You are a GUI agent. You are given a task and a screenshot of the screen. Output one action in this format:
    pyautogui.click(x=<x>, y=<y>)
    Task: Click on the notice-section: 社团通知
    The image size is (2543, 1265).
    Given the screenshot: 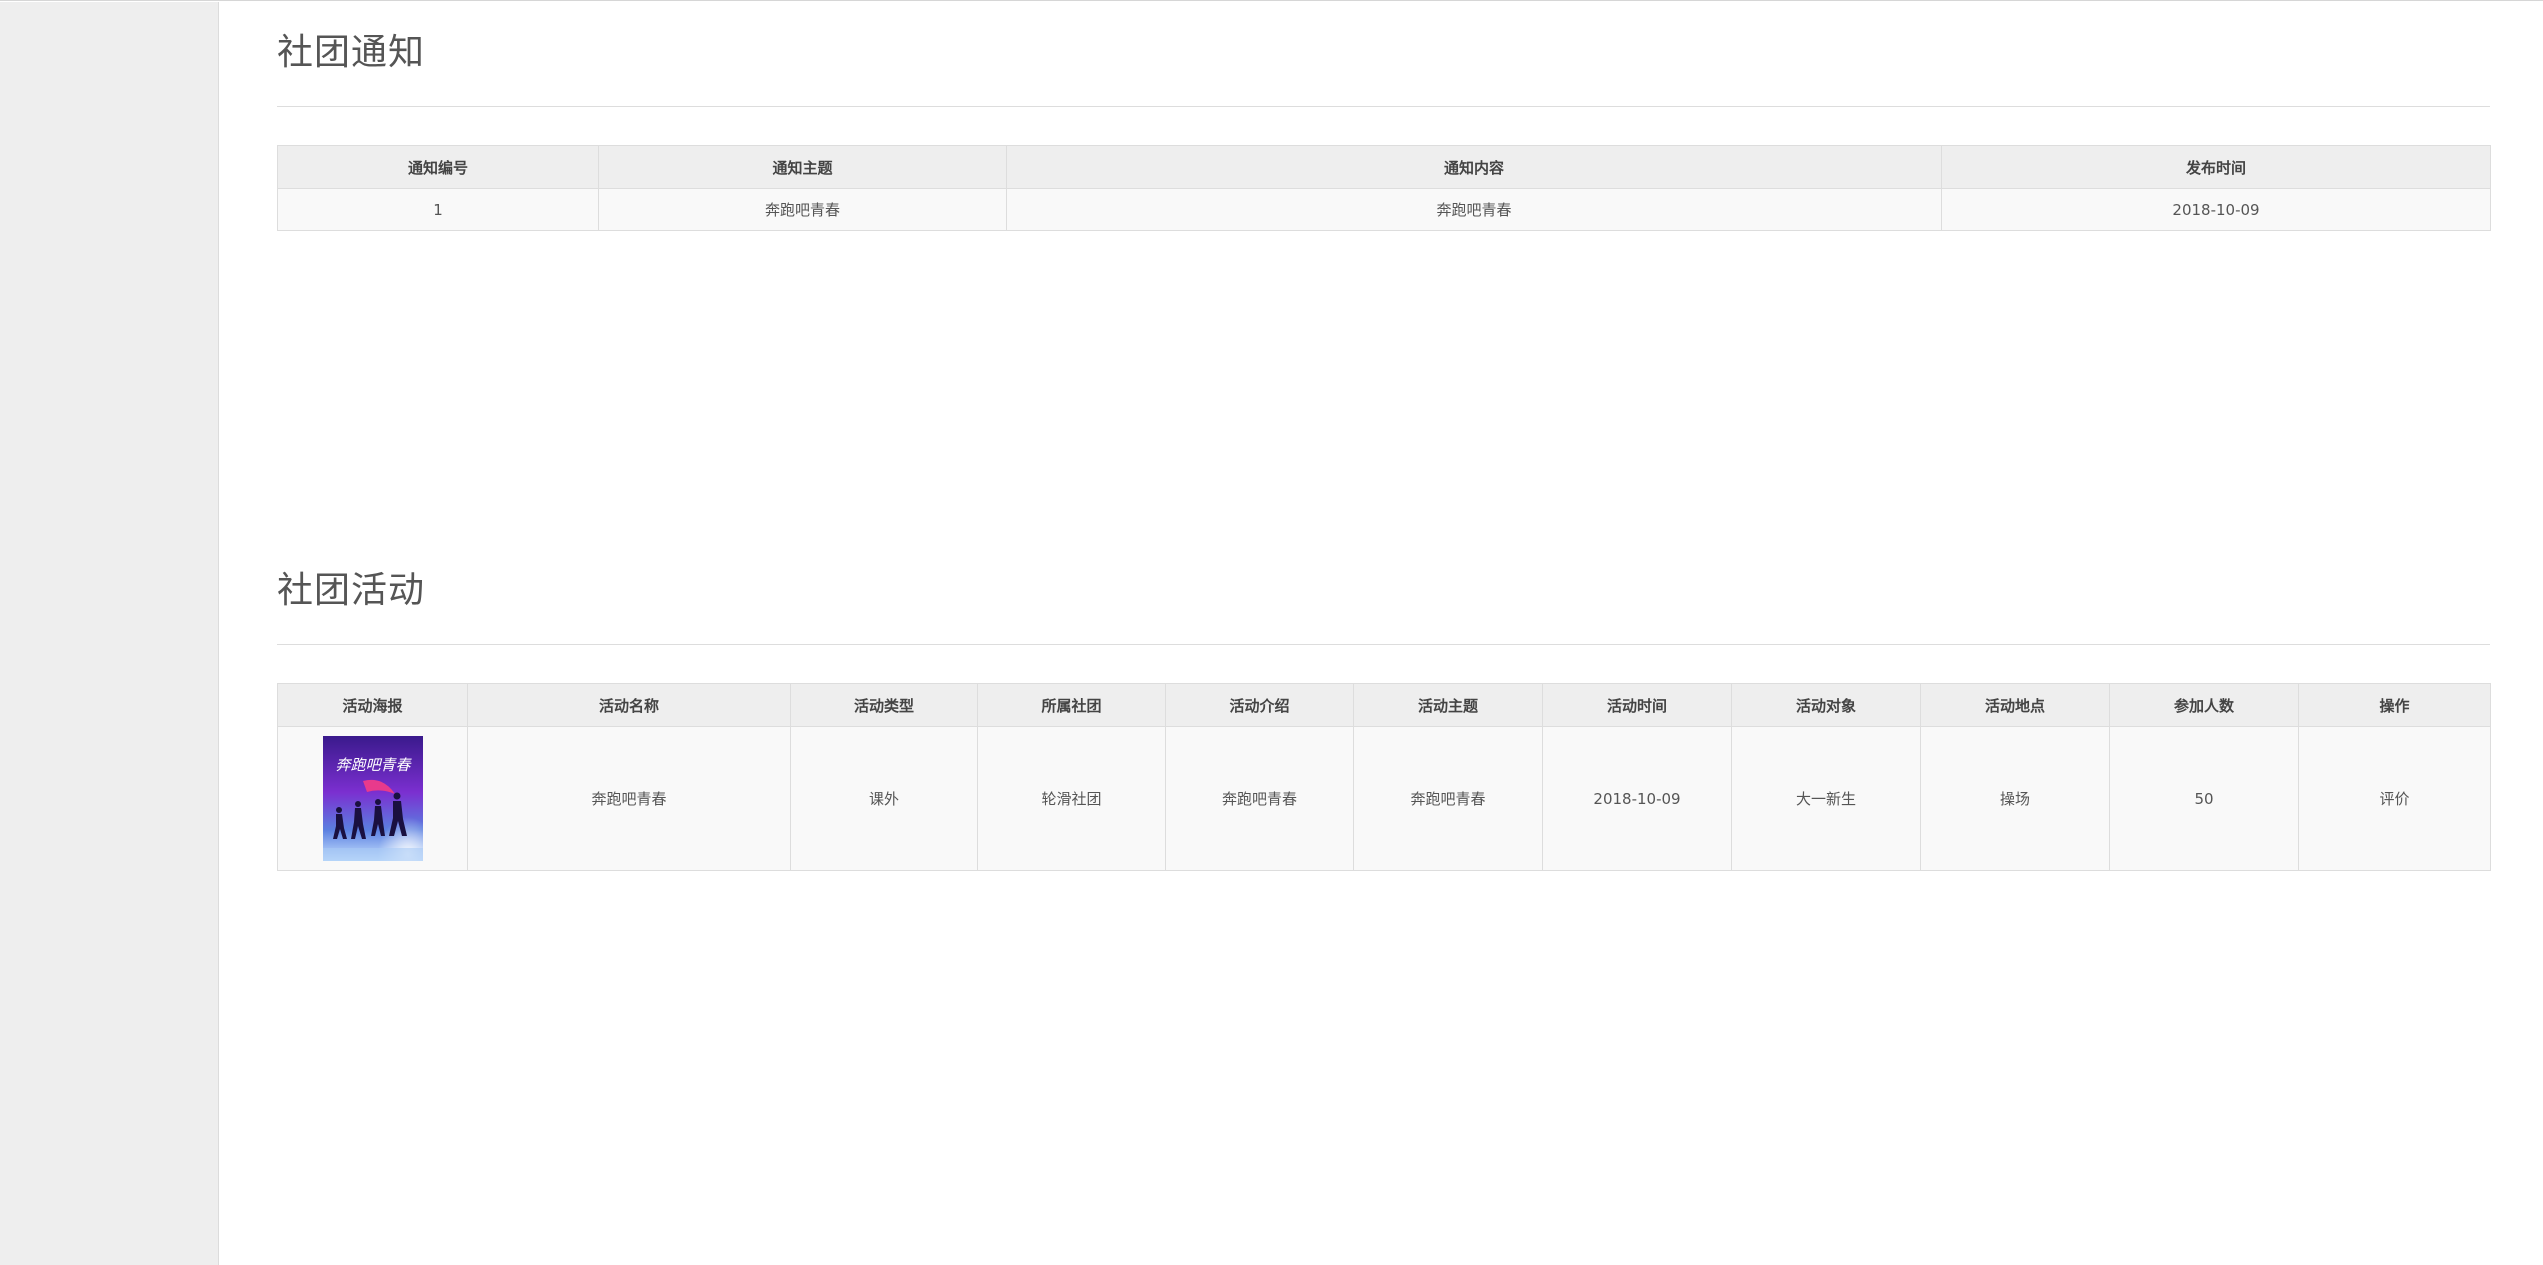 What is the action you would take?
    pyautogui.click(x=1383, y=53)
    